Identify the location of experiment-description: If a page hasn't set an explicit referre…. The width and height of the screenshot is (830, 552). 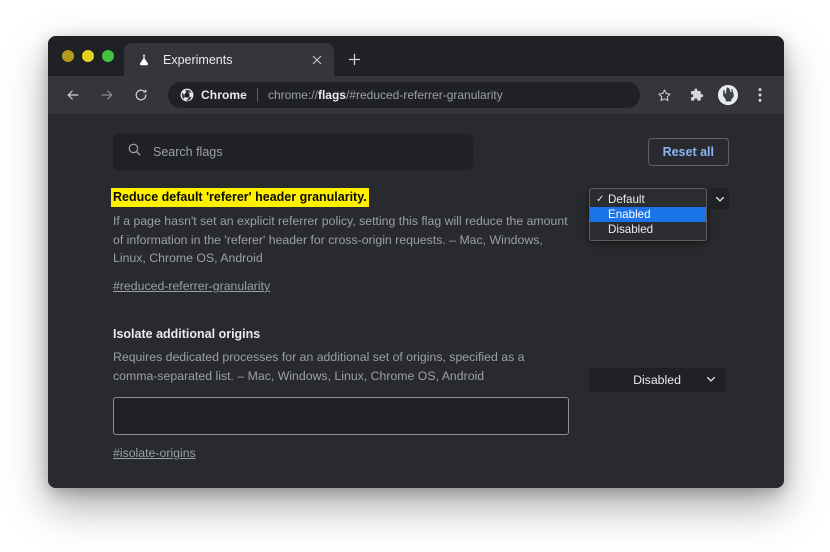
(340, 239).